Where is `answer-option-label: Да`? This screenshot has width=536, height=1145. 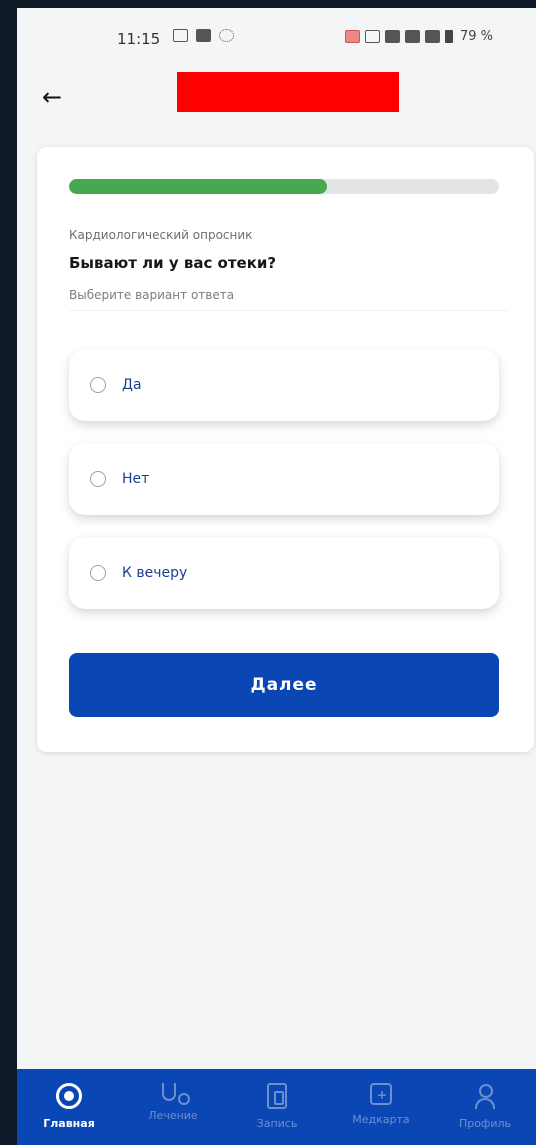
answer-option-label: Да is located at coordinates (132, 385).